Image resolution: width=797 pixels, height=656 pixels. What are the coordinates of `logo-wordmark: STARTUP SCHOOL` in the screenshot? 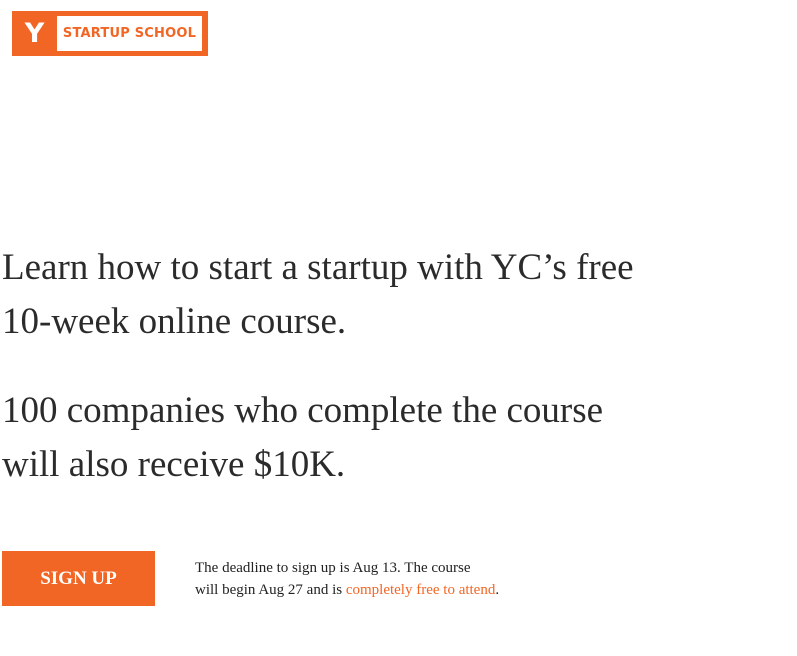 It's located at (129, 33).